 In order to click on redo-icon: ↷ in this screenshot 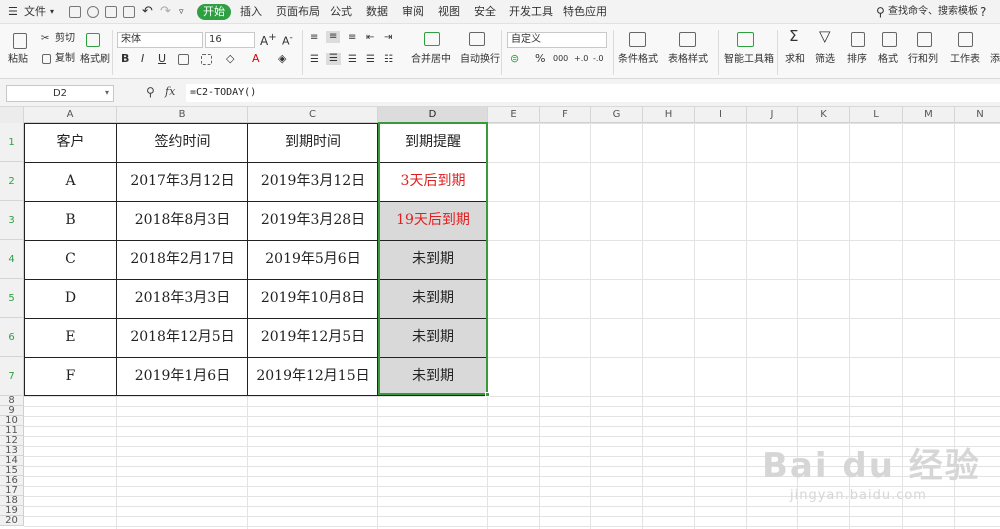, I will do `click(165, 12)`.